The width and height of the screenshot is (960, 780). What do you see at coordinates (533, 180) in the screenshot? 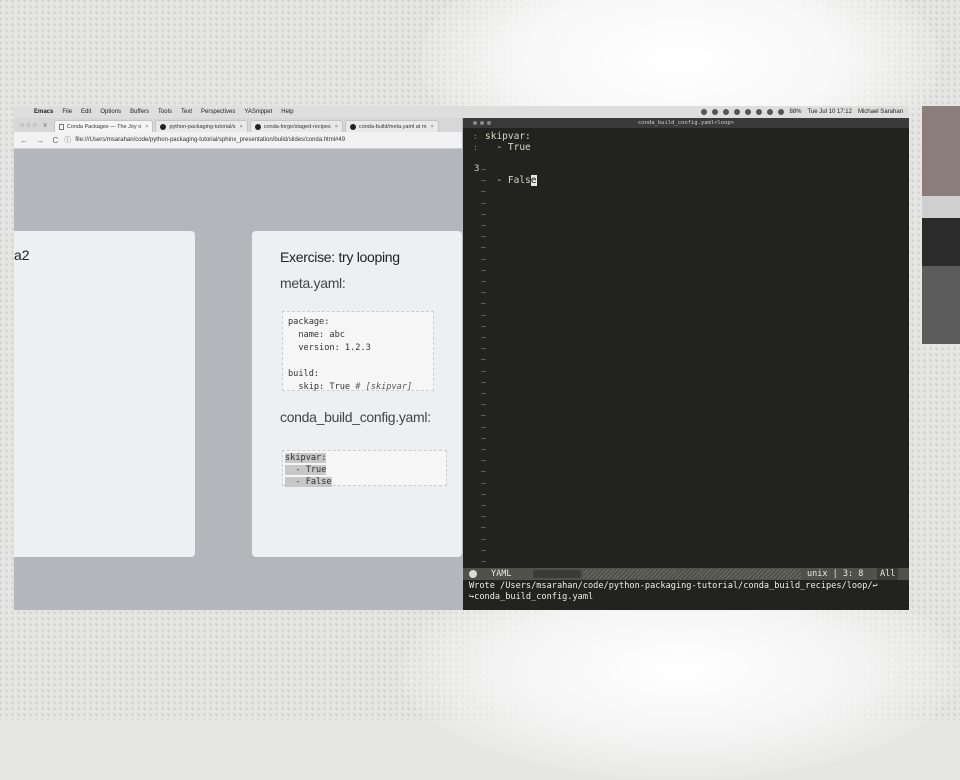
I see `text-cursor: e` at bounding box center [533, 180].